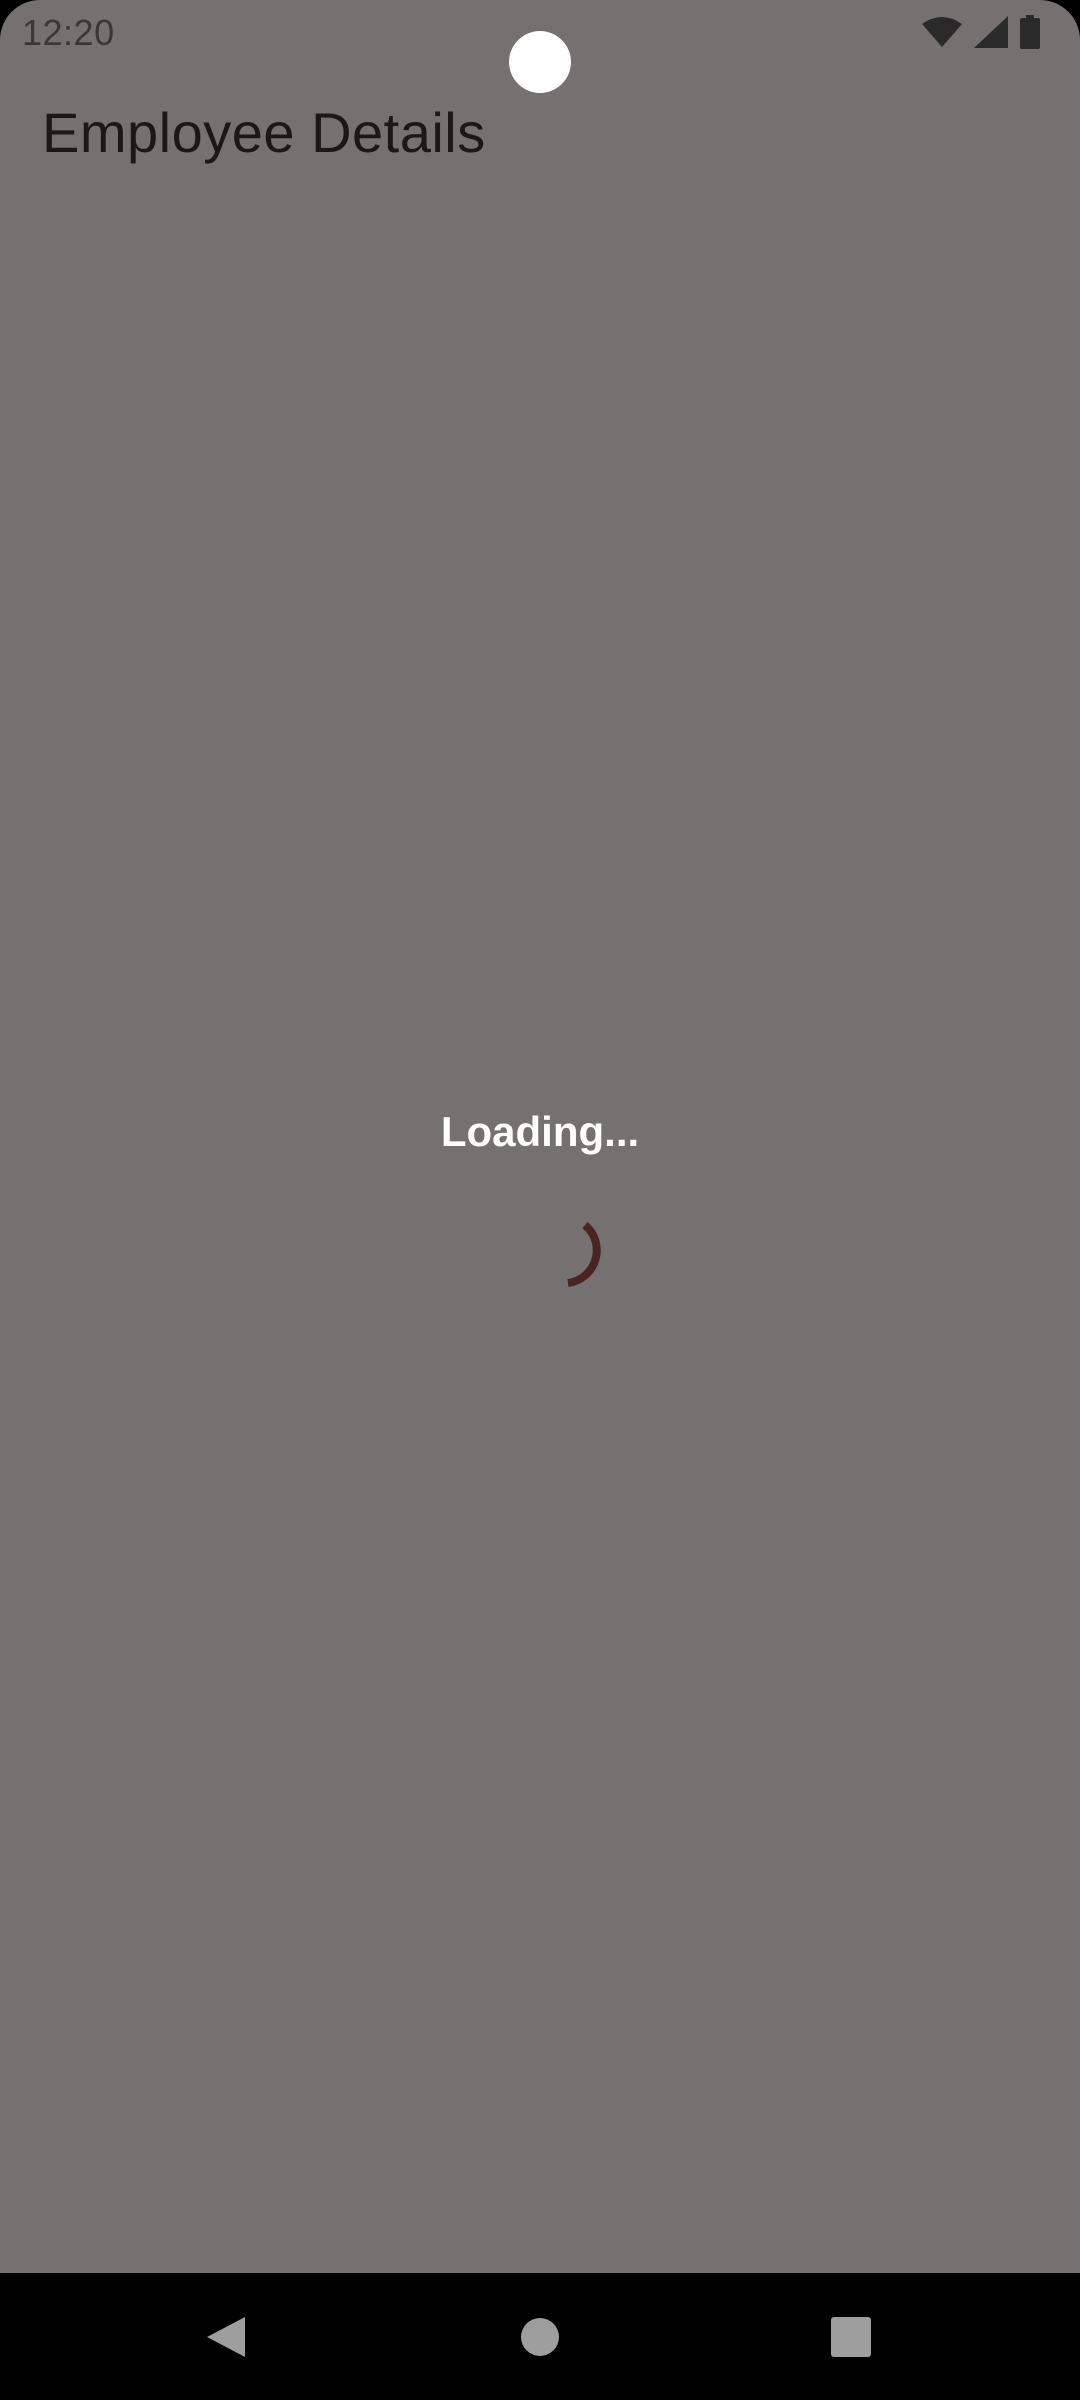 This screenshot has width=1080, height=2400. I want to click on back-icon, so click(226, 2336).